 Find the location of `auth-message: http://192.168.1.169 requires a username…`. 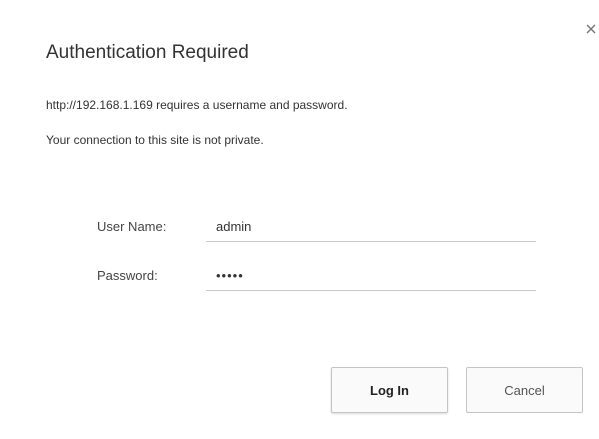

auth-message: http://192.168.1.169 requires a username… is located at coordinates (197, 105).